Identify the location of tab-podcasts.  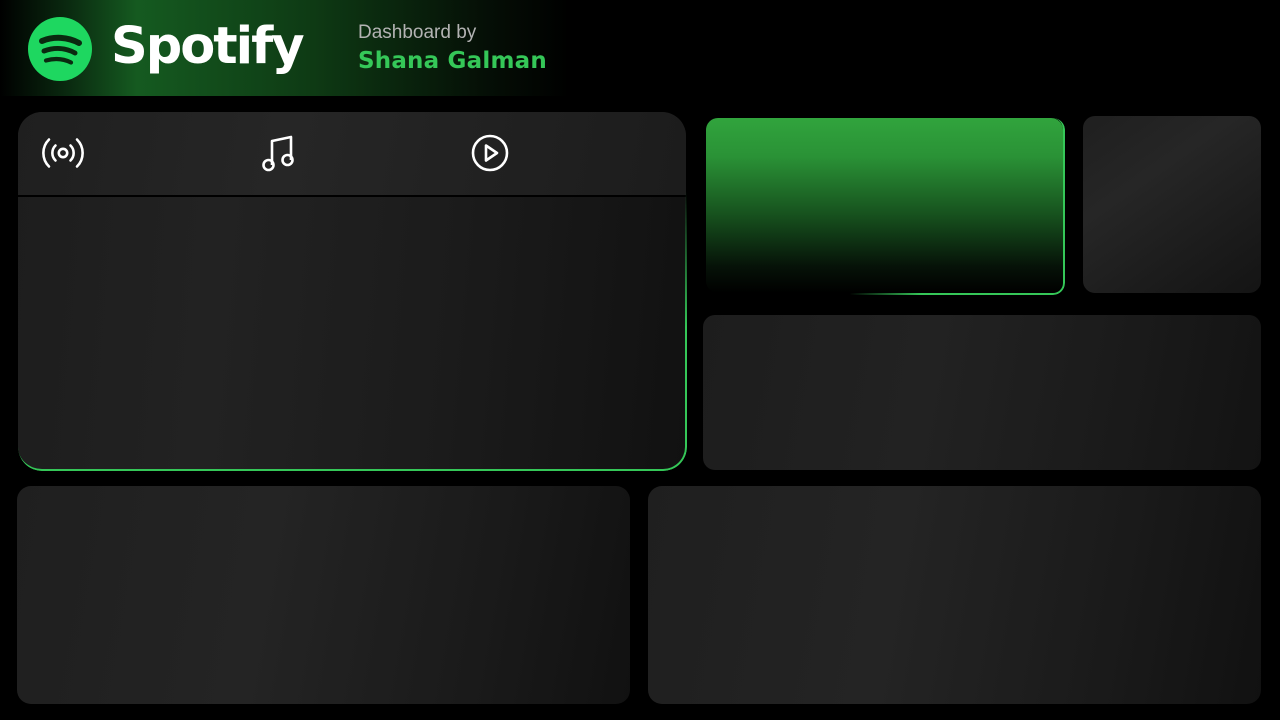
(63, 153).